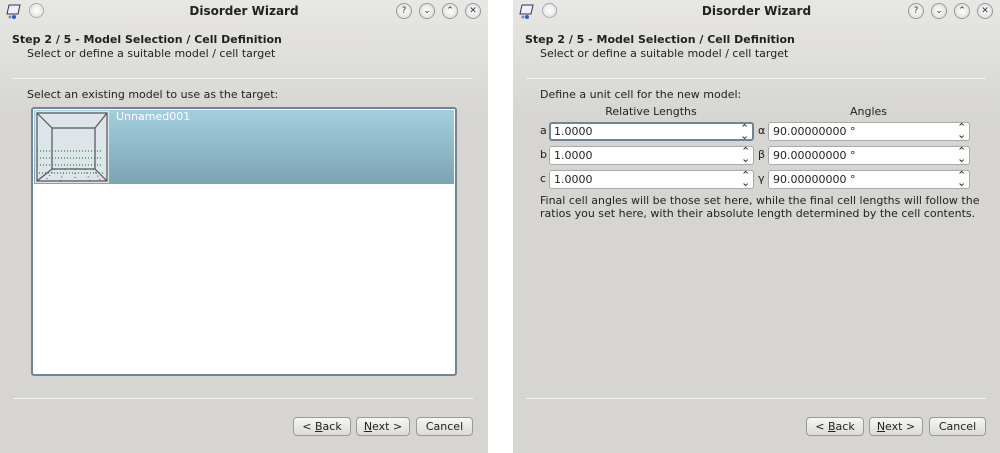 This screenshot has height=453, width=1000. Describe the element at coordinates (651, 111) in the screenshot. I see `lengths-header: Relative Lengths` at that location.